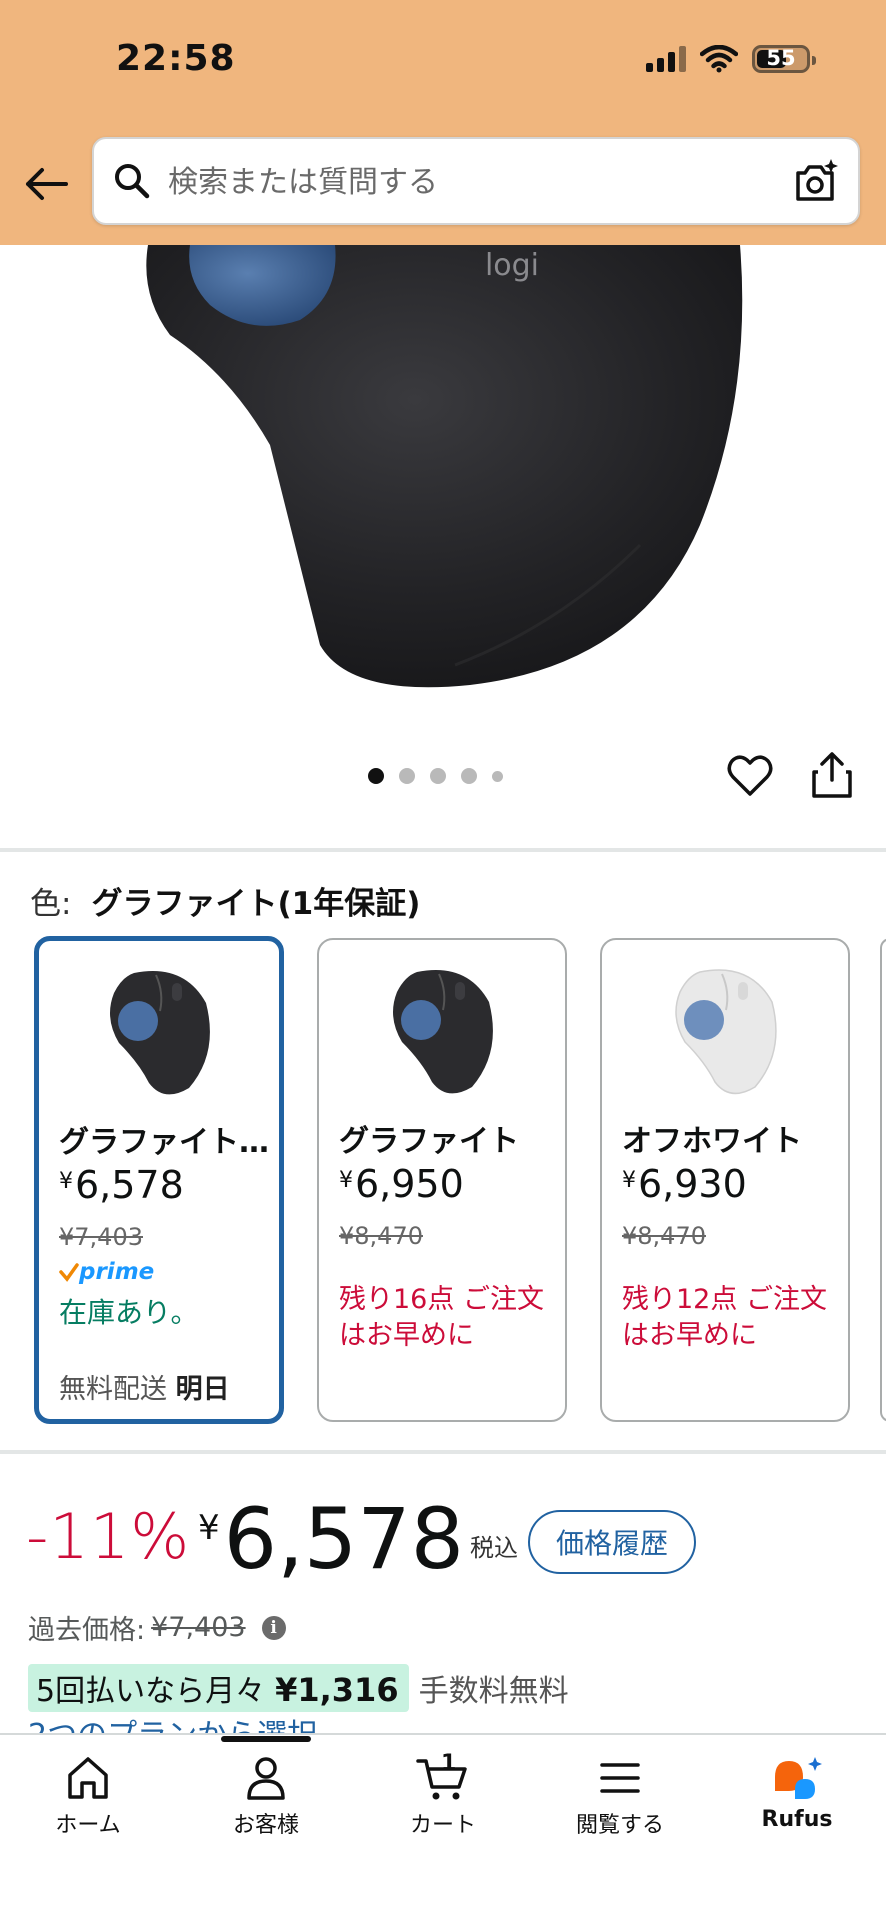 The image size is (886, 1920). Describe the element at coordinates (273, 1627) in the screenshot. I see `info-icon: i` at that location.